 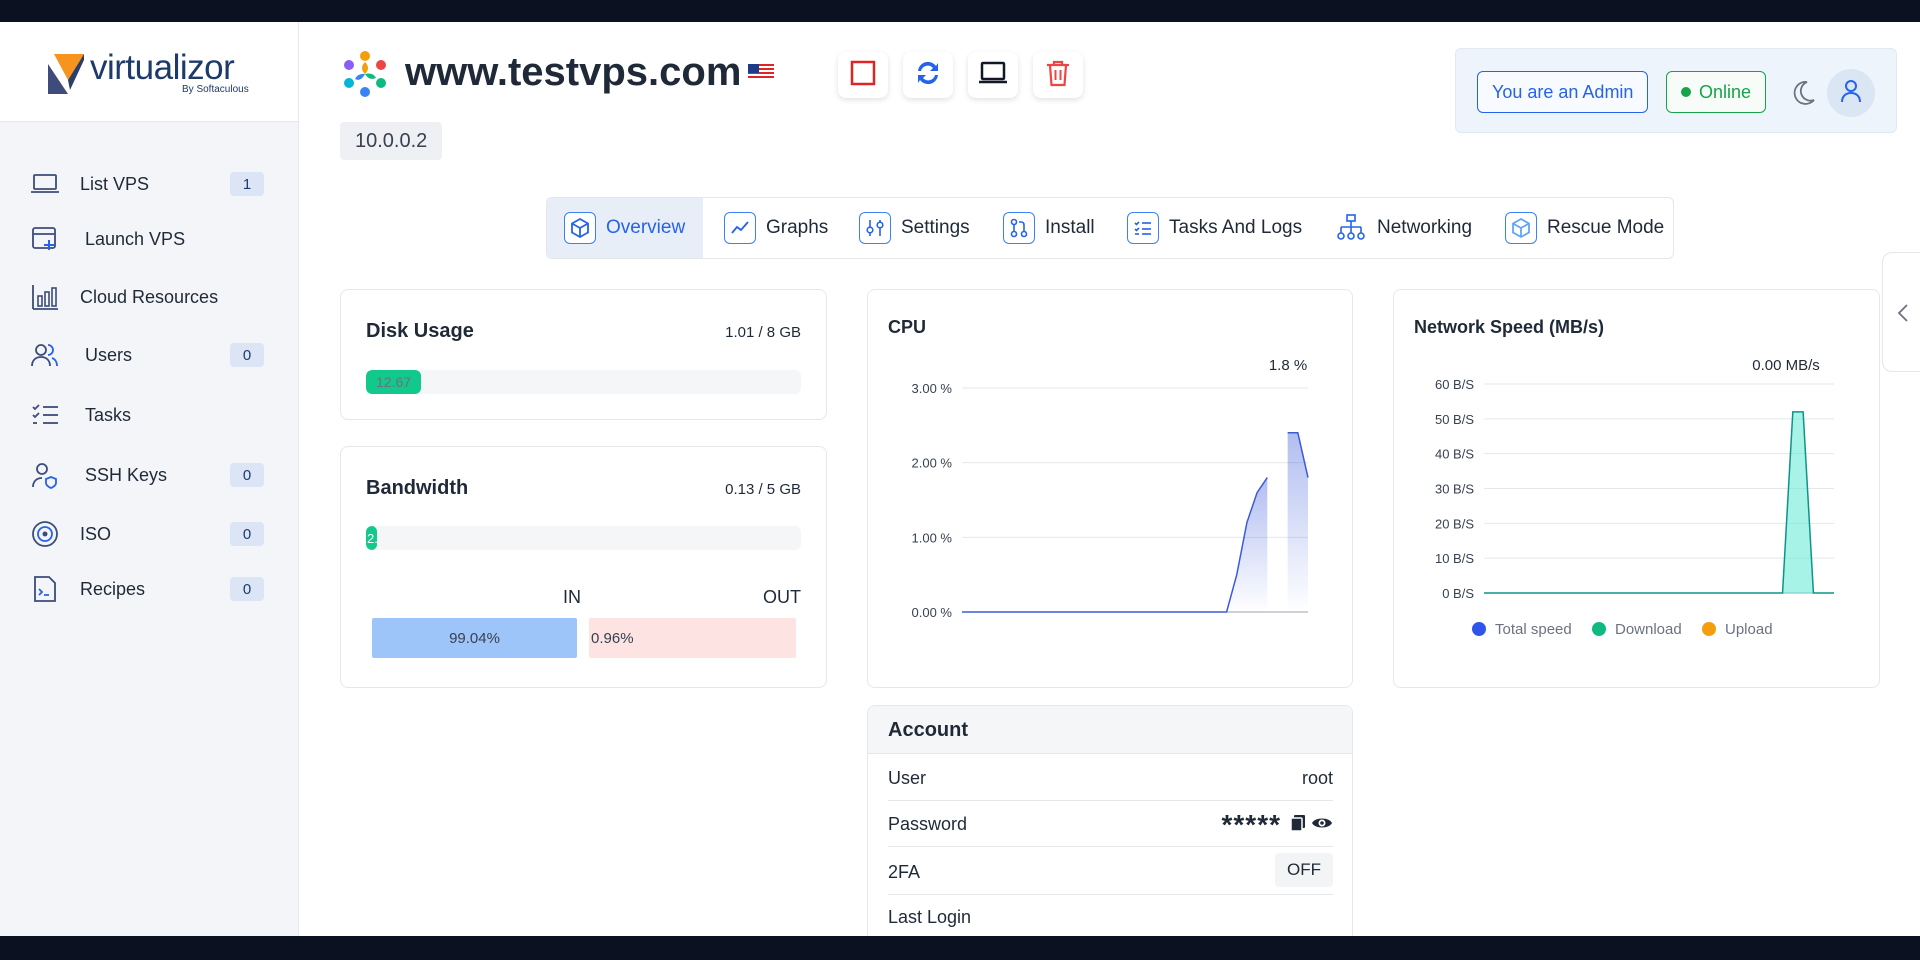 What do you see at coordinates (914, 228) in the screenshot?
I see `tab-settings: Settings` at bounding box center [914, 228].